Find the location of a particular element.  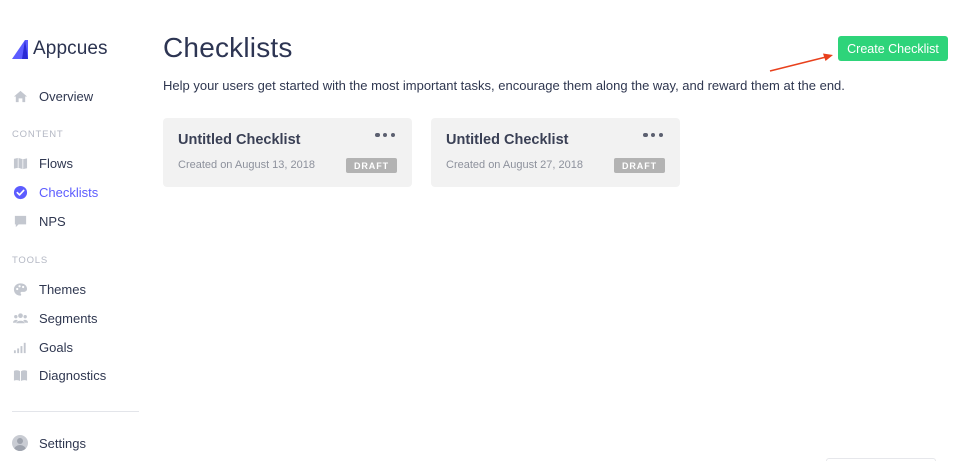

sidebar-item-label: Flows is located at coordinates (56, 163).